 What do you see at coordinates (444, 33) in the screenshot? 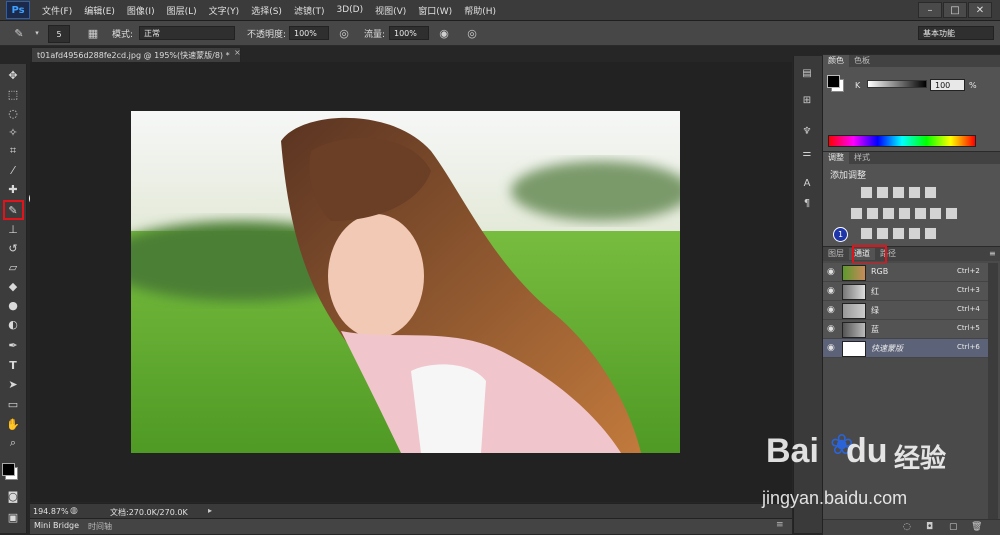
I see `airbrush-icon: ◉` at bounding box center [444, 33].